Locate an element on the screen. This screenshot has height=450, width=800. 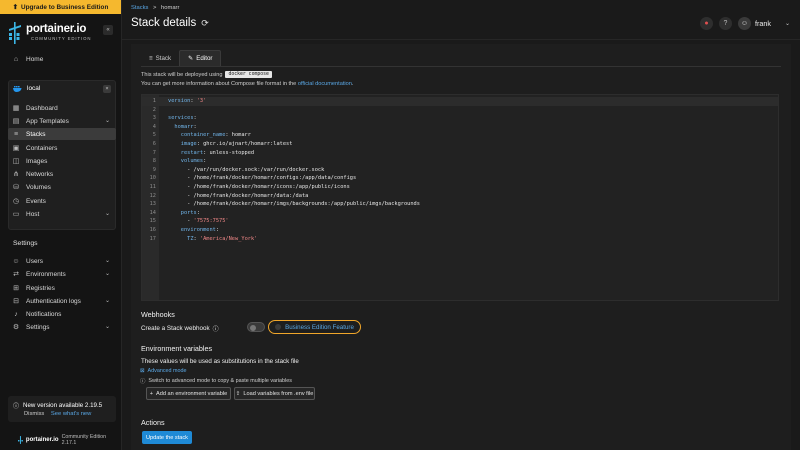
containers-icon: ▣ is located at coordinates (16, 148).